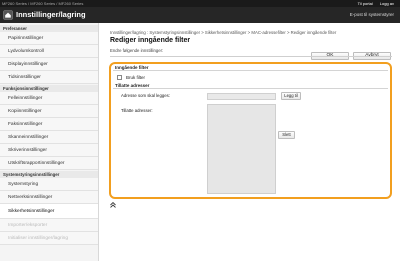 This screenshot has width=400, height=261. What do you see at coordinates (49, 238) in the screenshot?
I see `sidebar-item-initialize: Initialiser innstillinger/lagring` at bounding box center [49, 238].